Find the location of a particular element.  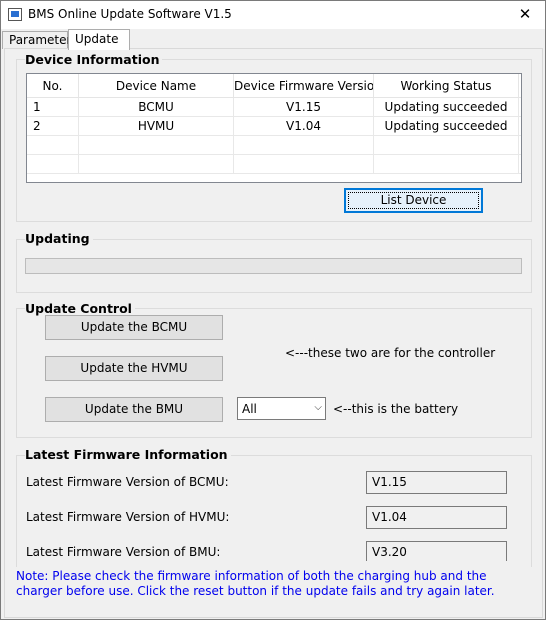

bmu-firmware-field: V3.20 is located at coordinates (436, 551).